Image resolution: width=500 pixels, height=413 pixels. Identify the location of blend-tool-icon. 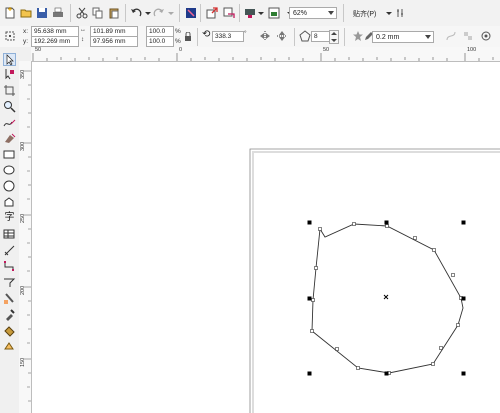
(9, 282).